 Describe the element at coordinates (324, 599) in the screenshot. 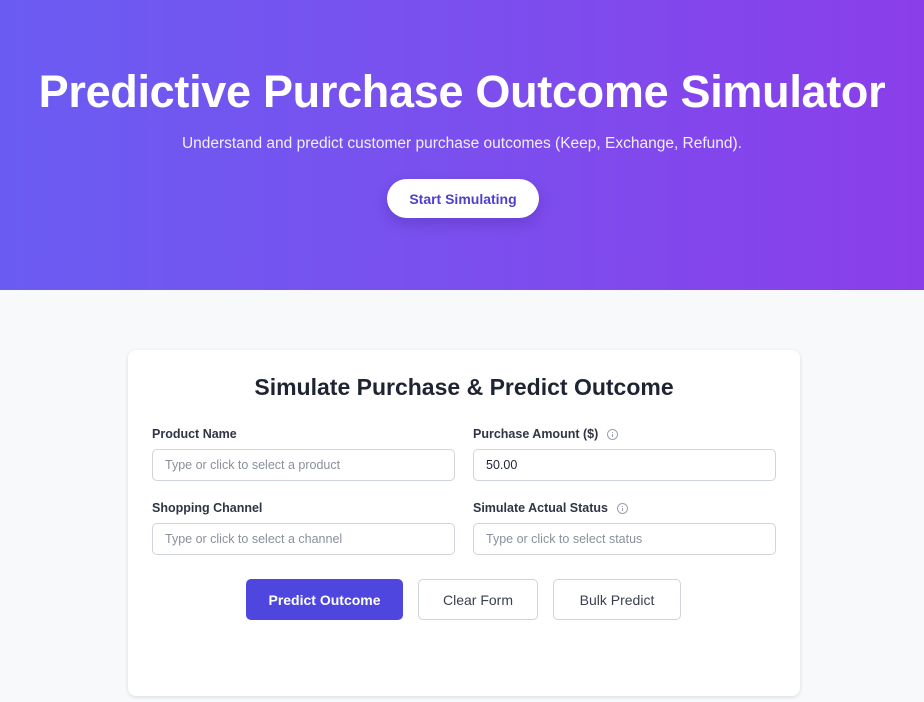

I see `predict-outcome-button: Predict Outcome` at that location.